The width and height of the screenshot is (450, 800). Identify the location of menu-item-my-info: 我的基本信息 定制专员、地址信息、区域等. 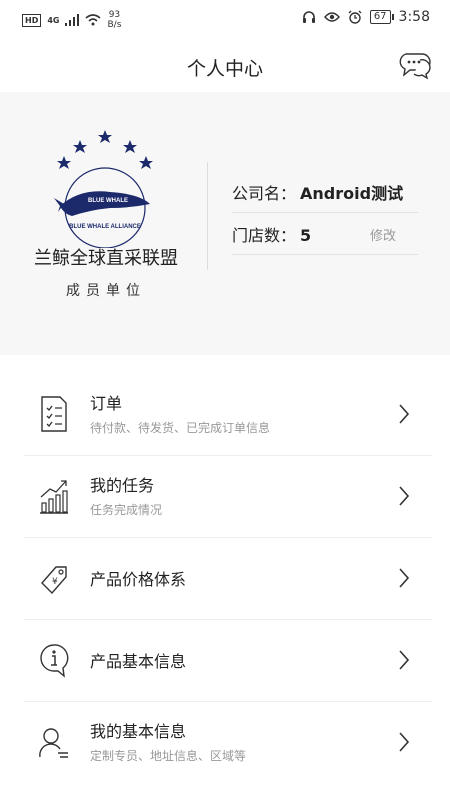
(228, 743).